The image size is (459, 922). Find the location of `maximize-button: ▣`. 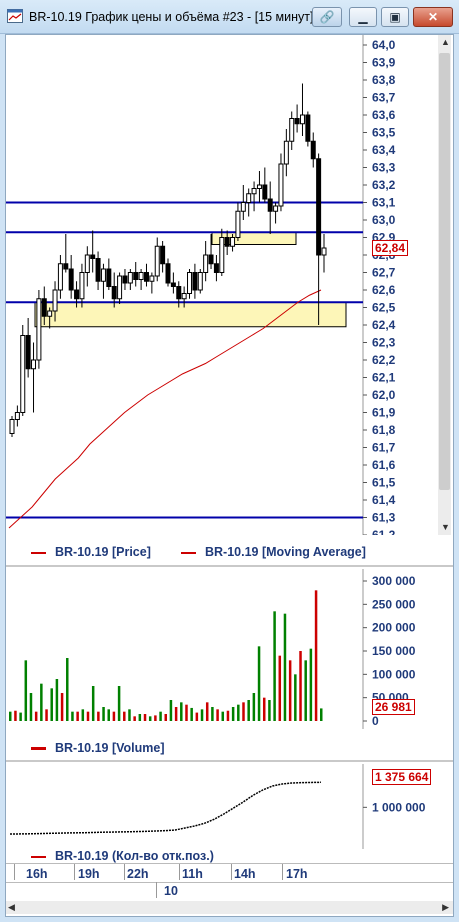

maximize-button: ▣ is located at coordinates (395, 17).